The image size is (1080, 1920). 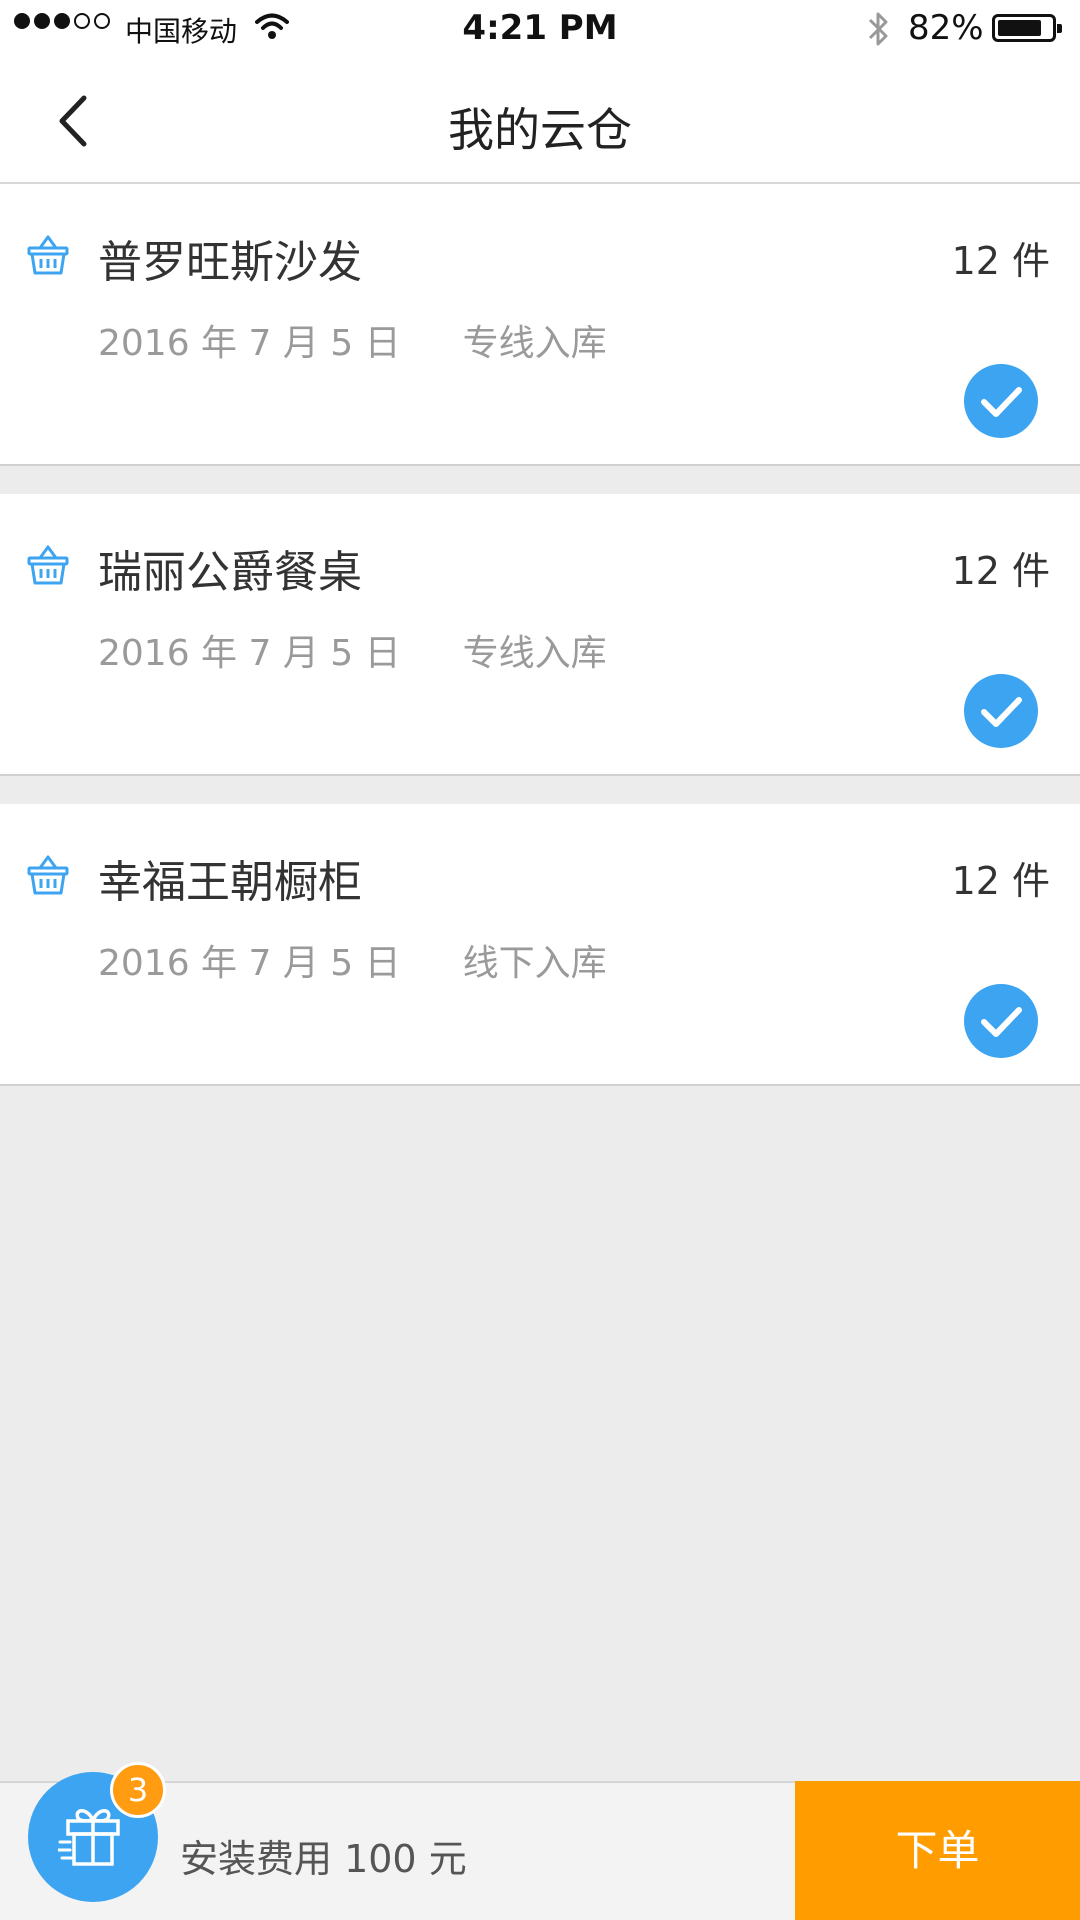 I want to click on item-meta: 2016 年 7 月 5 日 线下入库, so click(x=352, y=960).